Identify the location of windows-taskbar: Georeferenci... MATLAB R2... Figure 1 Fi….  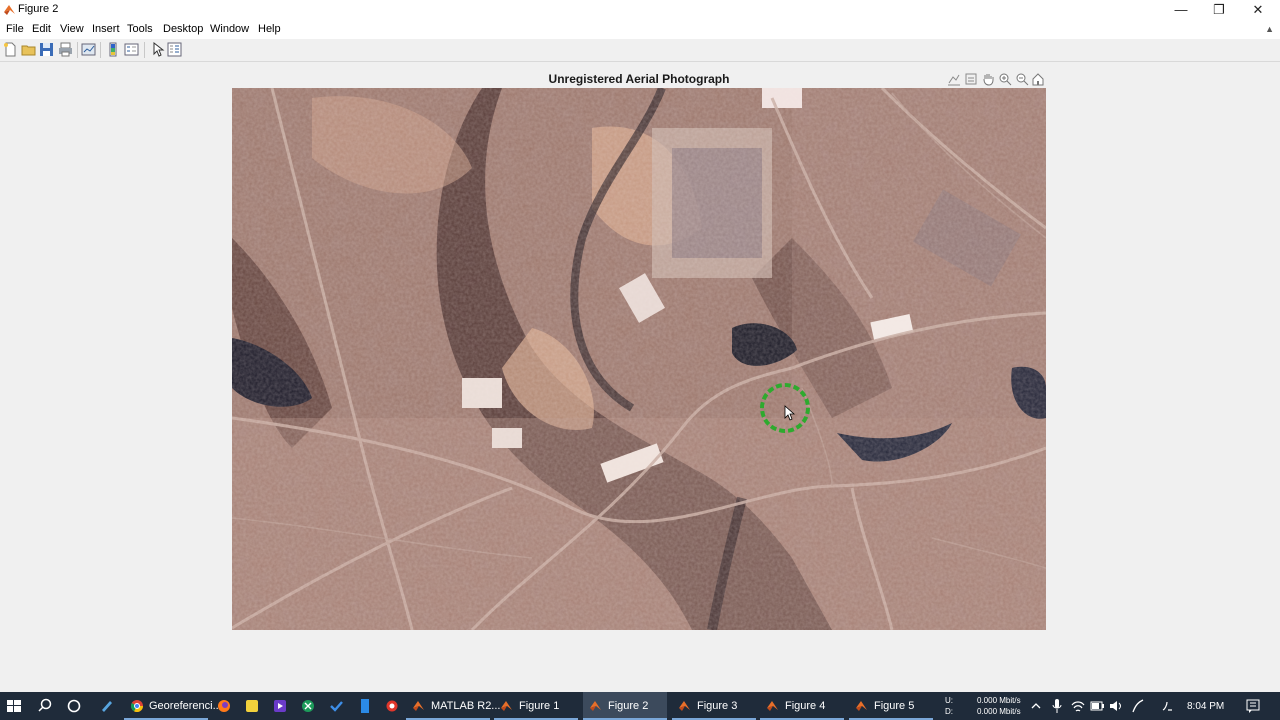
(640, 706).